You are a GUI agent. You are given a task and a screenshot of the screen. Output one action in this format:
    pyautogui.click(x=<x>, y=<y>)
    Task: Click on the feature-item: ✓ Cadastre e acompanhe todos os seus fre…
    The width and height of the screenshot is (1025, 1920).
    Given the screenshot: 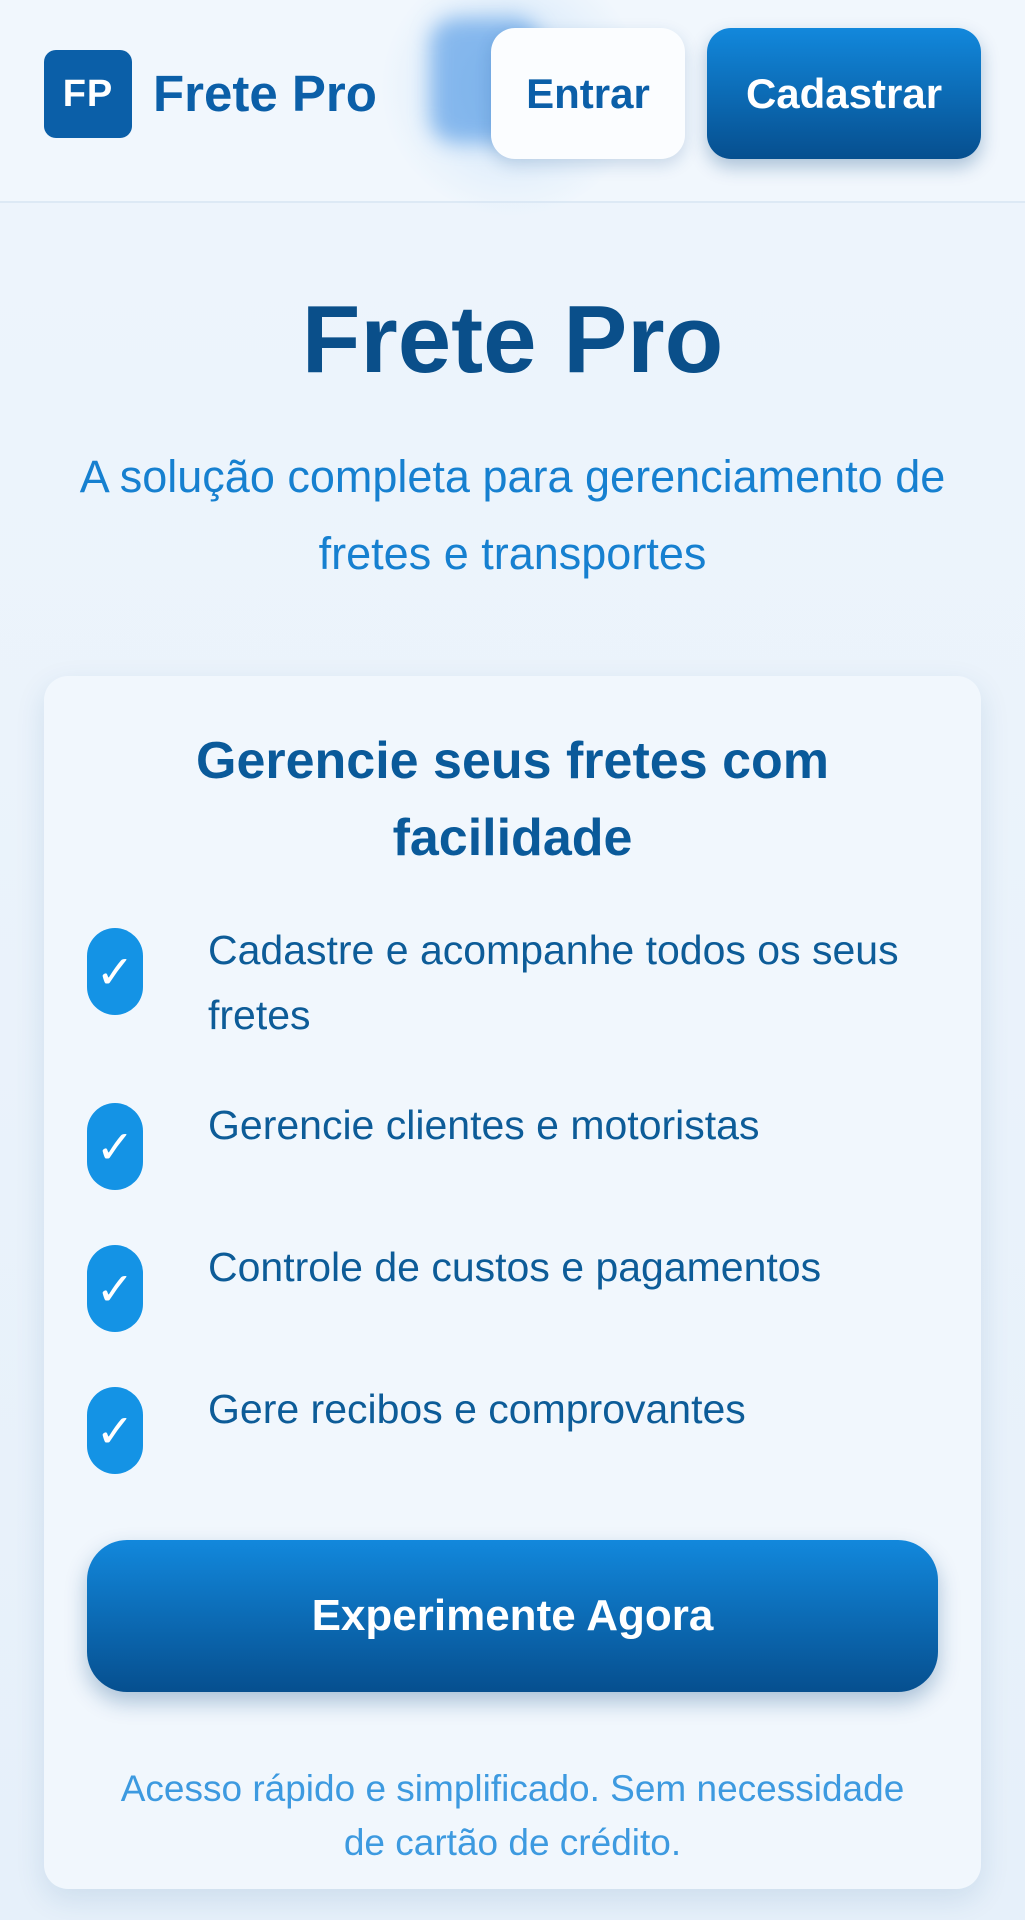 What is the action you would take?
    pyautogui.click(x=497, y=982)
    